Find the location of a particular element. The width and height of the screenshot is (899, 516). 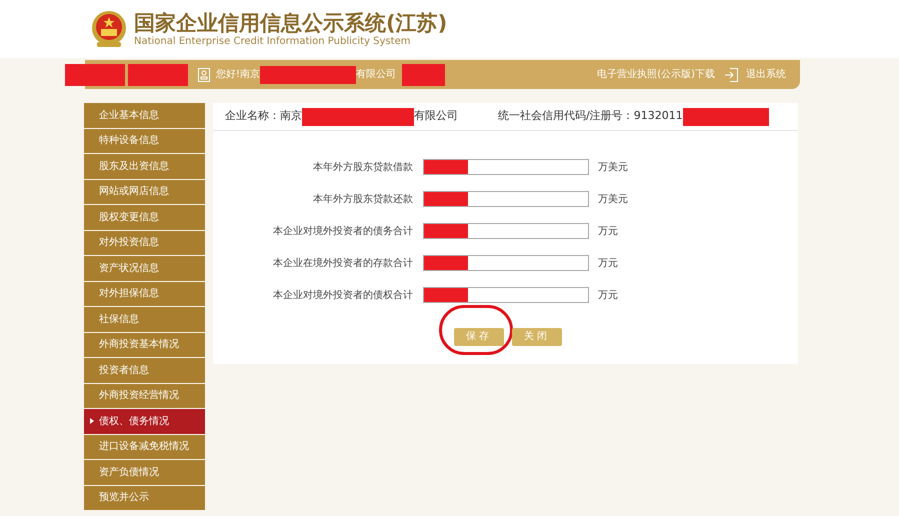

sidebar-item: 预览并公示 is located at coordinates (144, 498).